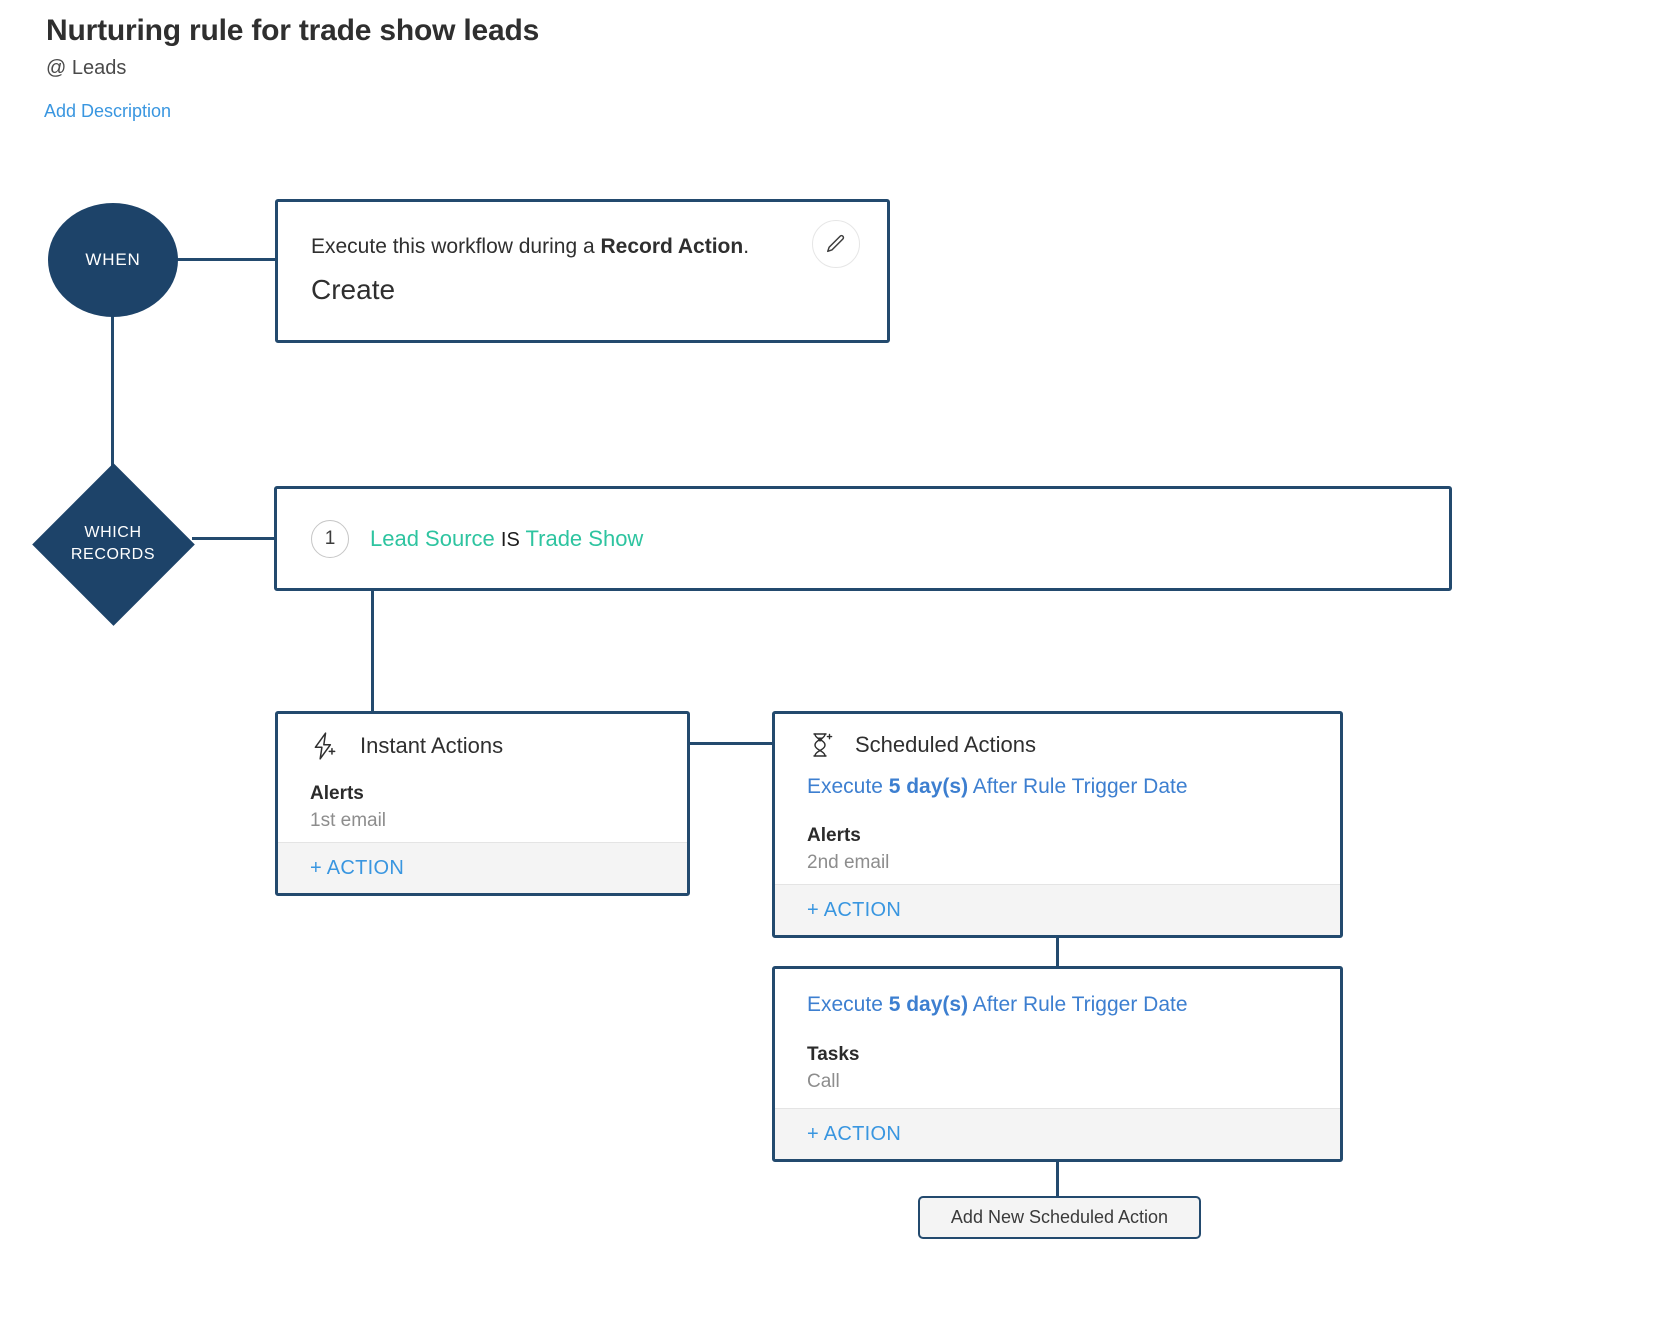  What do you see at coordinates (1057, 909) in the screenshot?
I see `scheduled-actions-add-action-button: + ACTION` at bounding box center [1057, 909].